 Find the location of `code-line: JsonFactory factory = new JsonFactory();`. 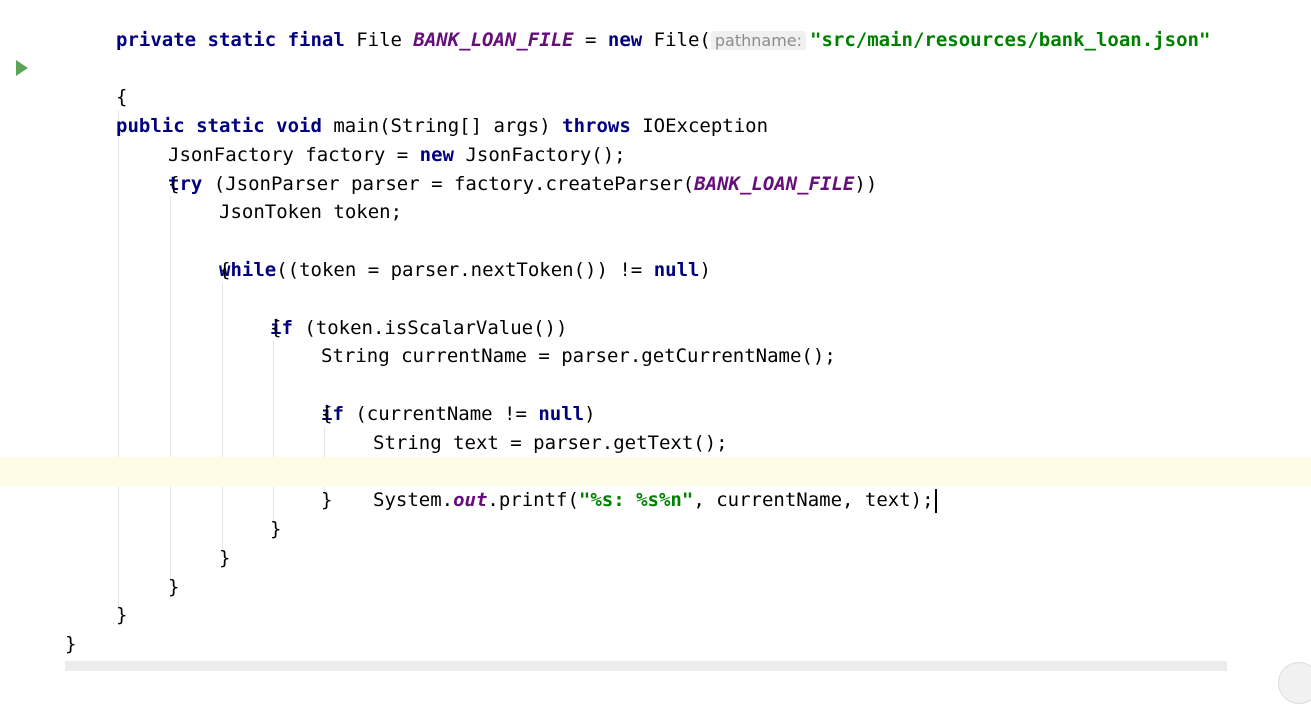

code-line: JsonFactory factory = new JsonFactory(); is located at coordinates (655, 139).